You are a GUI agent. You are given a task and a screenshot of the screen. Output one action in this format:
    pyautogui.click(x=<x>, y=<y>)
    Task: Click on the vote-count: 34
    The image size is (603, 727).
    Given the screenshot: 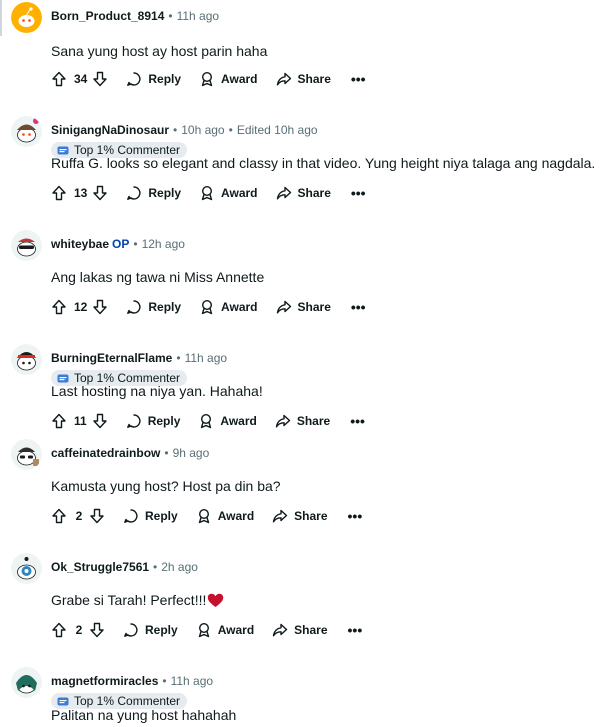 What is the action you would take?
    pyautogui.click(x=81, y=79)
    